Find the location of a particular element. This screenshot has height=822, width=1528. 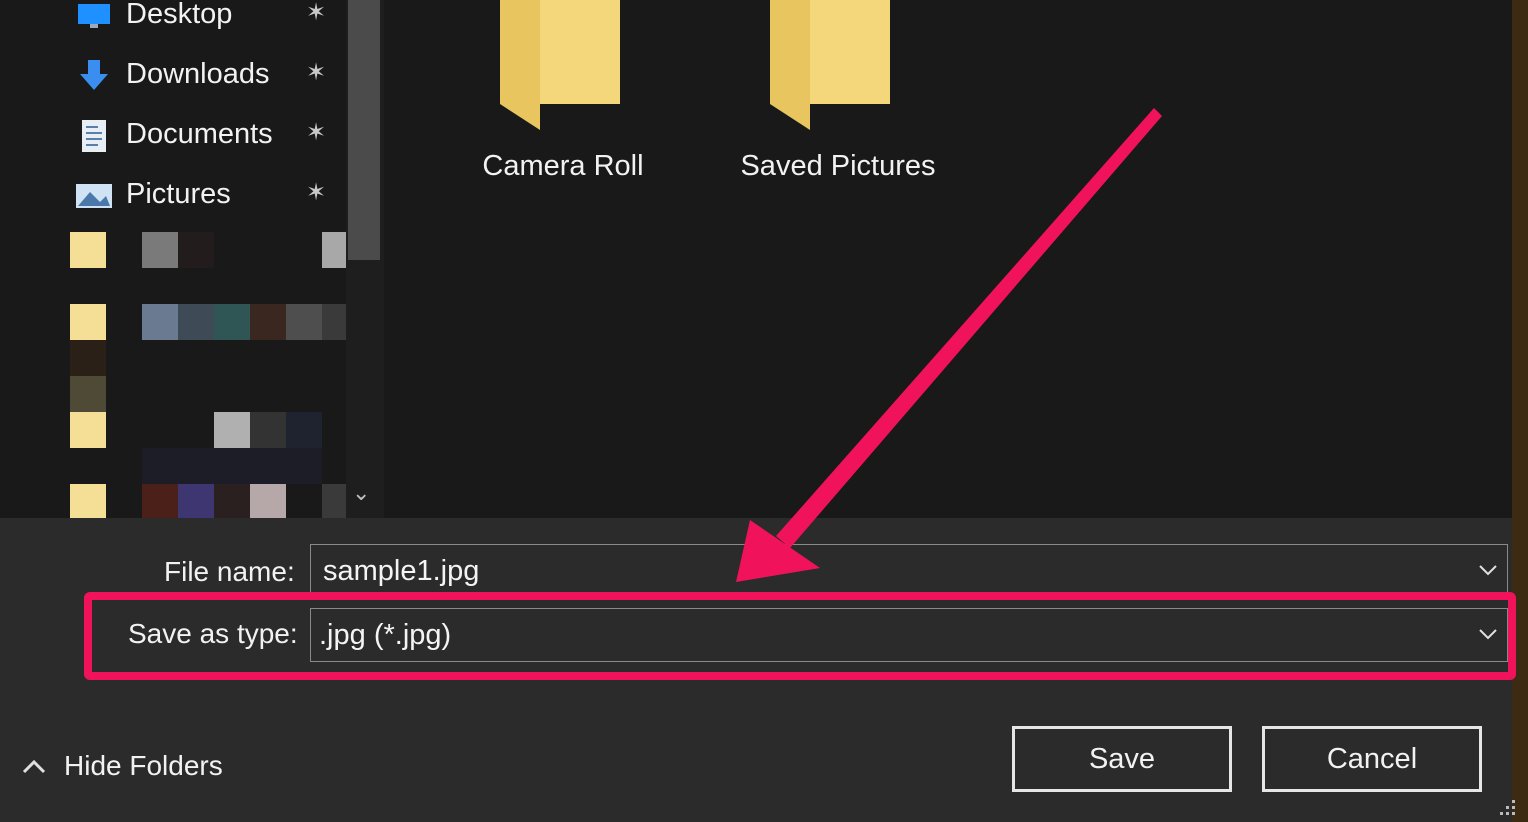

nav-item-label: Desktop is located at coordinates (179, 15).